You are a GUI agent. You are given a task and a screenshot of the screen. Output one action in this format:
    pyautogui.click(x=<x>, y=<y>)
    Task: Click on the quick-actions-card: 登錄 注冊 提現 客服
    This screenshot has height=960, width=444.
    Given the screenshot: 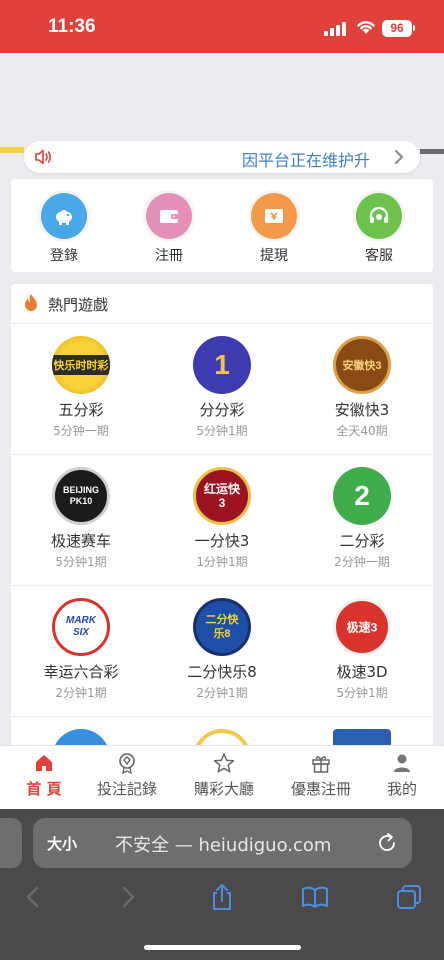 What is the action you would take?
    pyautogui.click(x=222, y=225)
    